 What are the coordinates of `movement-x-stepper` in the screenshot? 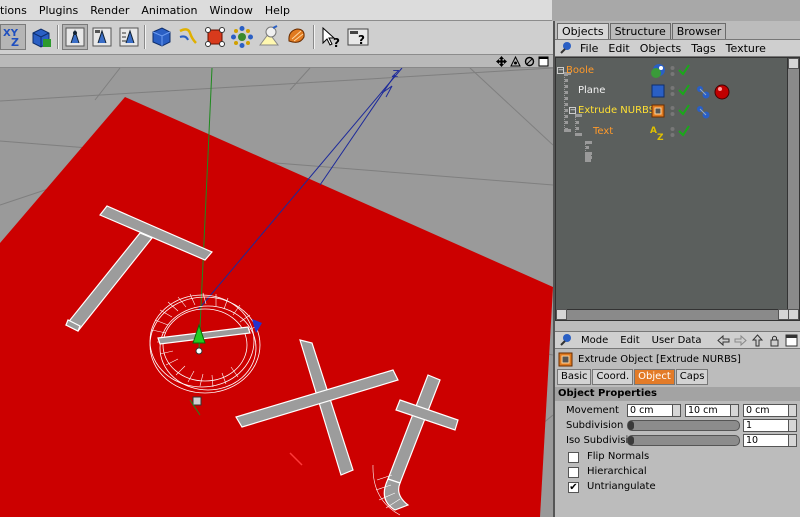 It's located at (676, 410).